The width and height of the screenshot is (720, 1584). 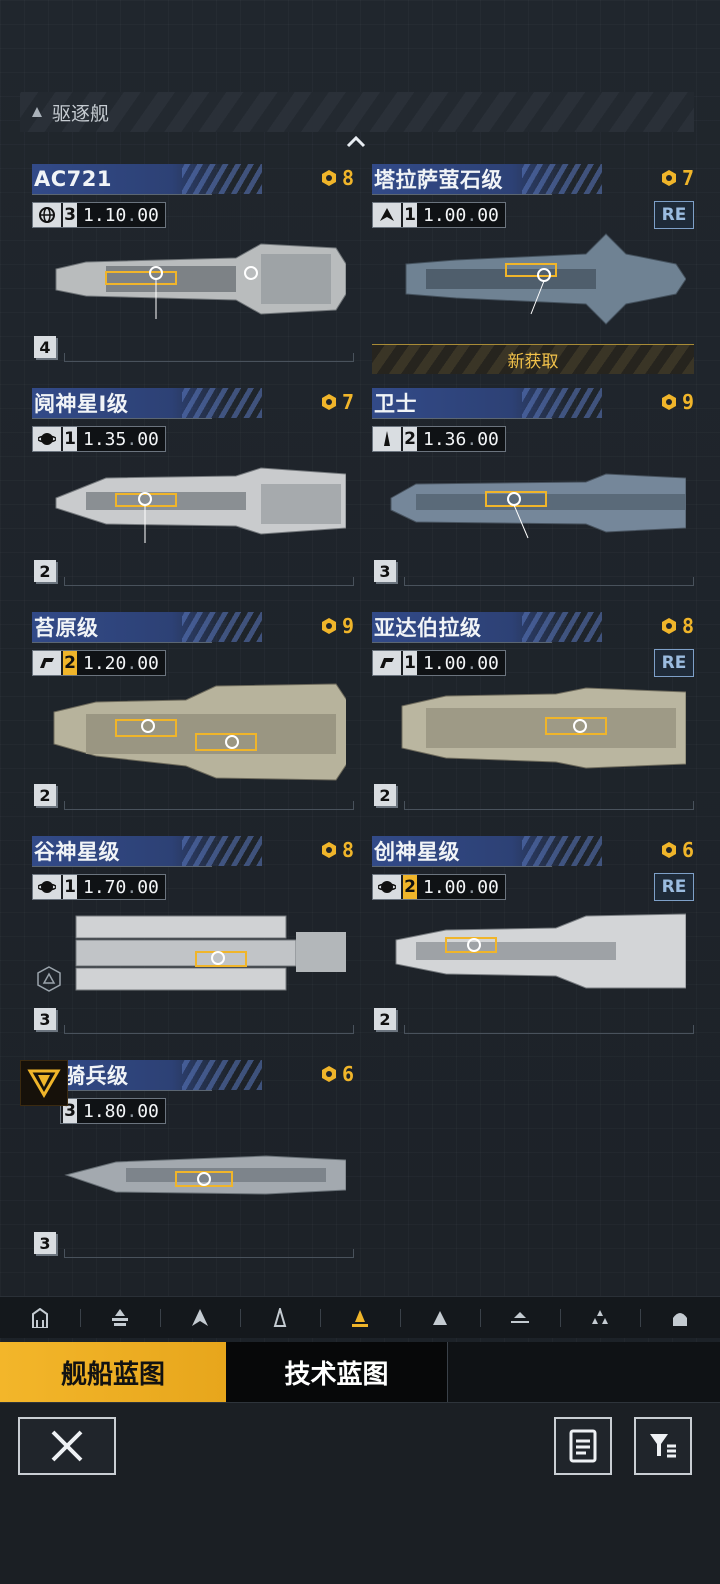 What do you see at coordinates (113, 1372) in the screenshot?
I see `tab-ship-blueprint: 舰船蓝图` at bounding box center [113, 1372].